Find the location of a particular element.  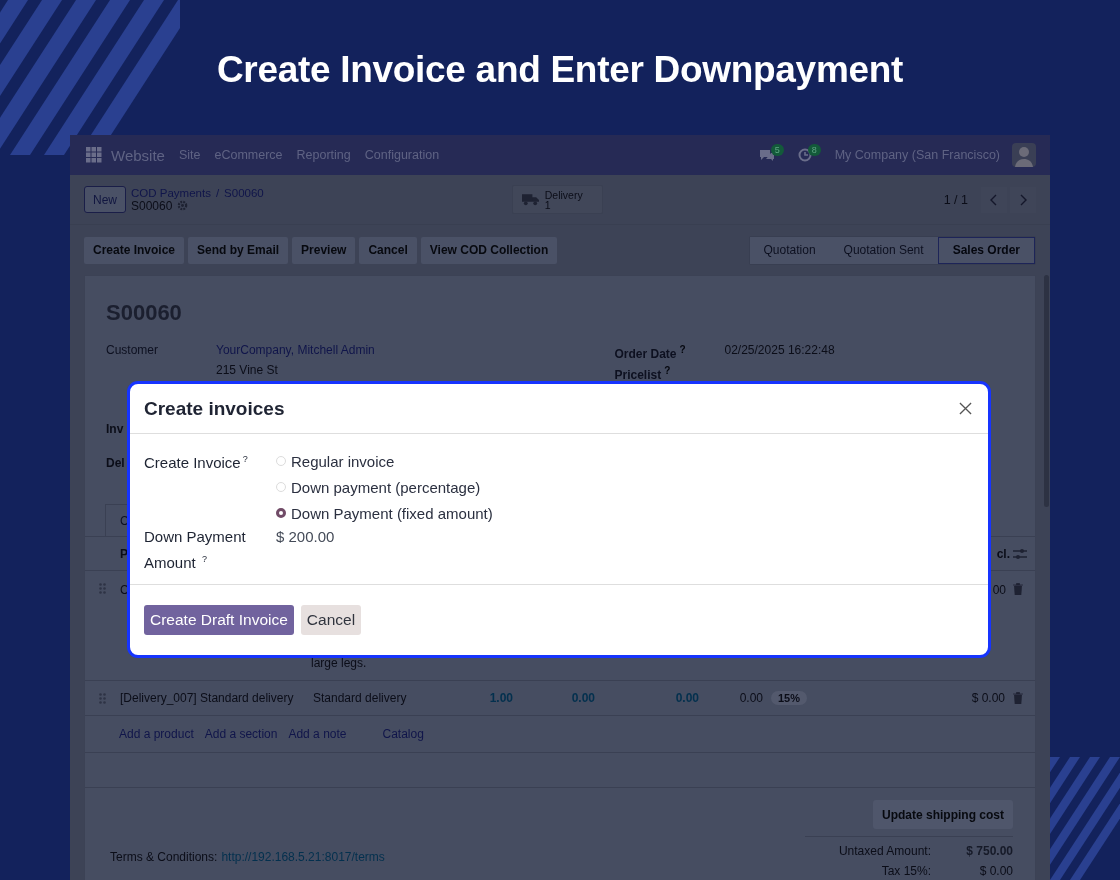

status-stage: Quotation is located at coordinates (789, 250).